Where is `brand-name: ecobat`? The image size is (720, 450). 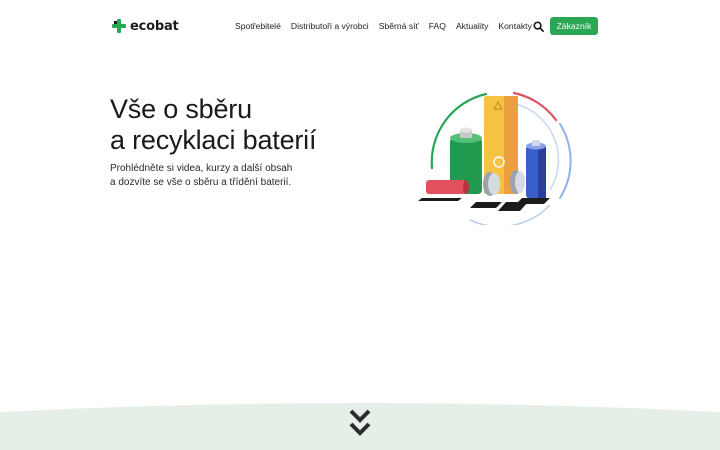 brand-name: ecobat is located at coordinates (154, 26).